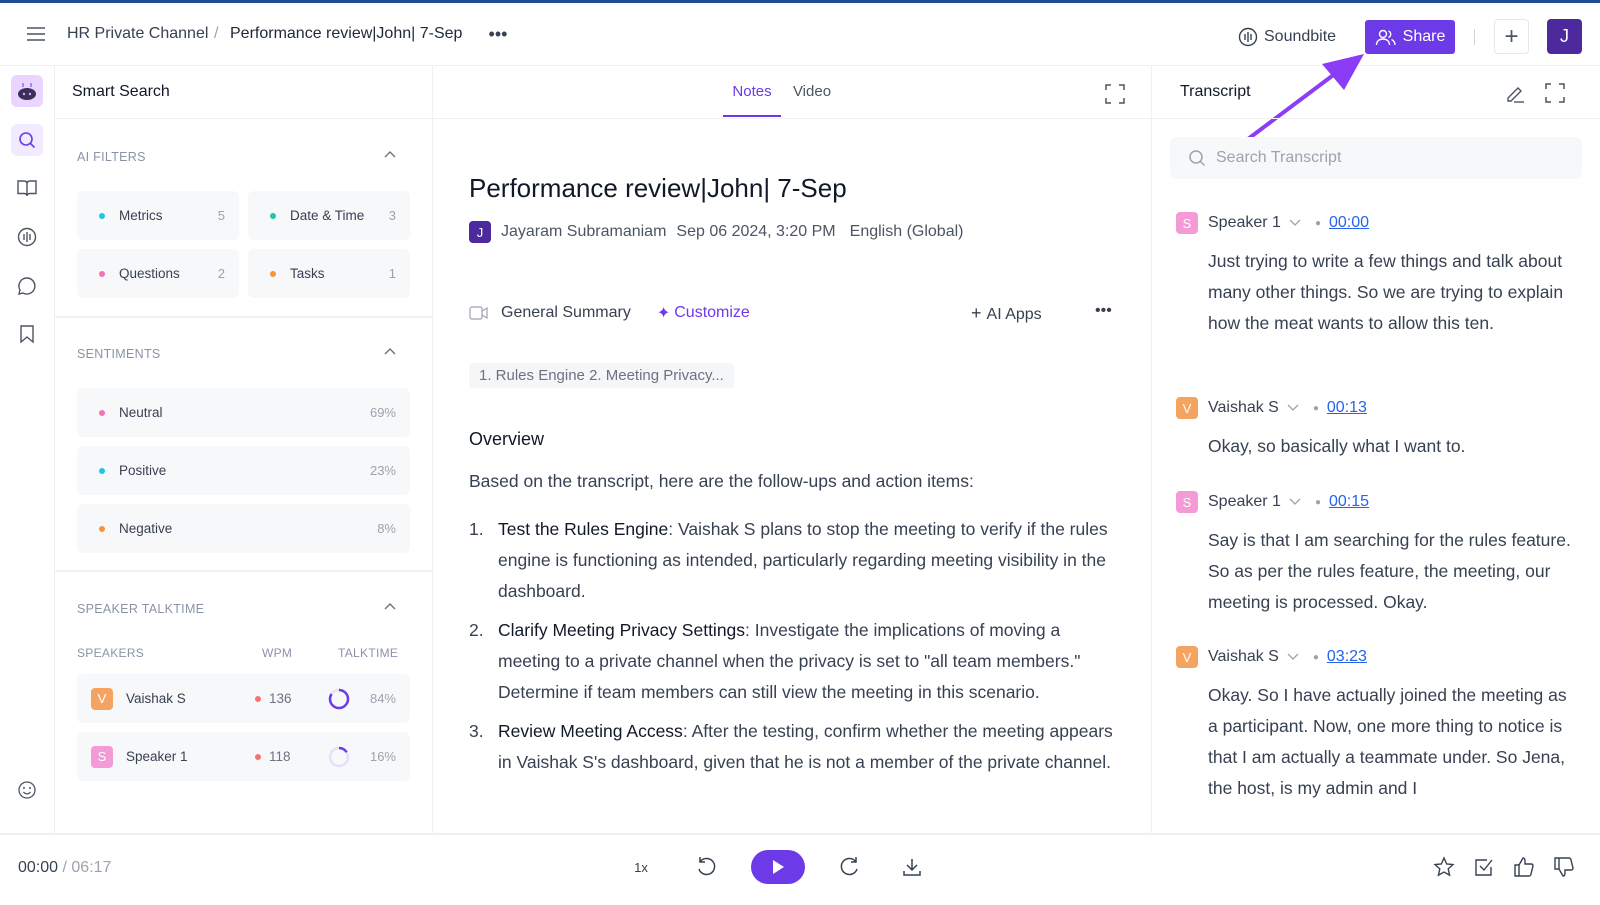  I want to click on filter-count: 3, so click(392, 215).